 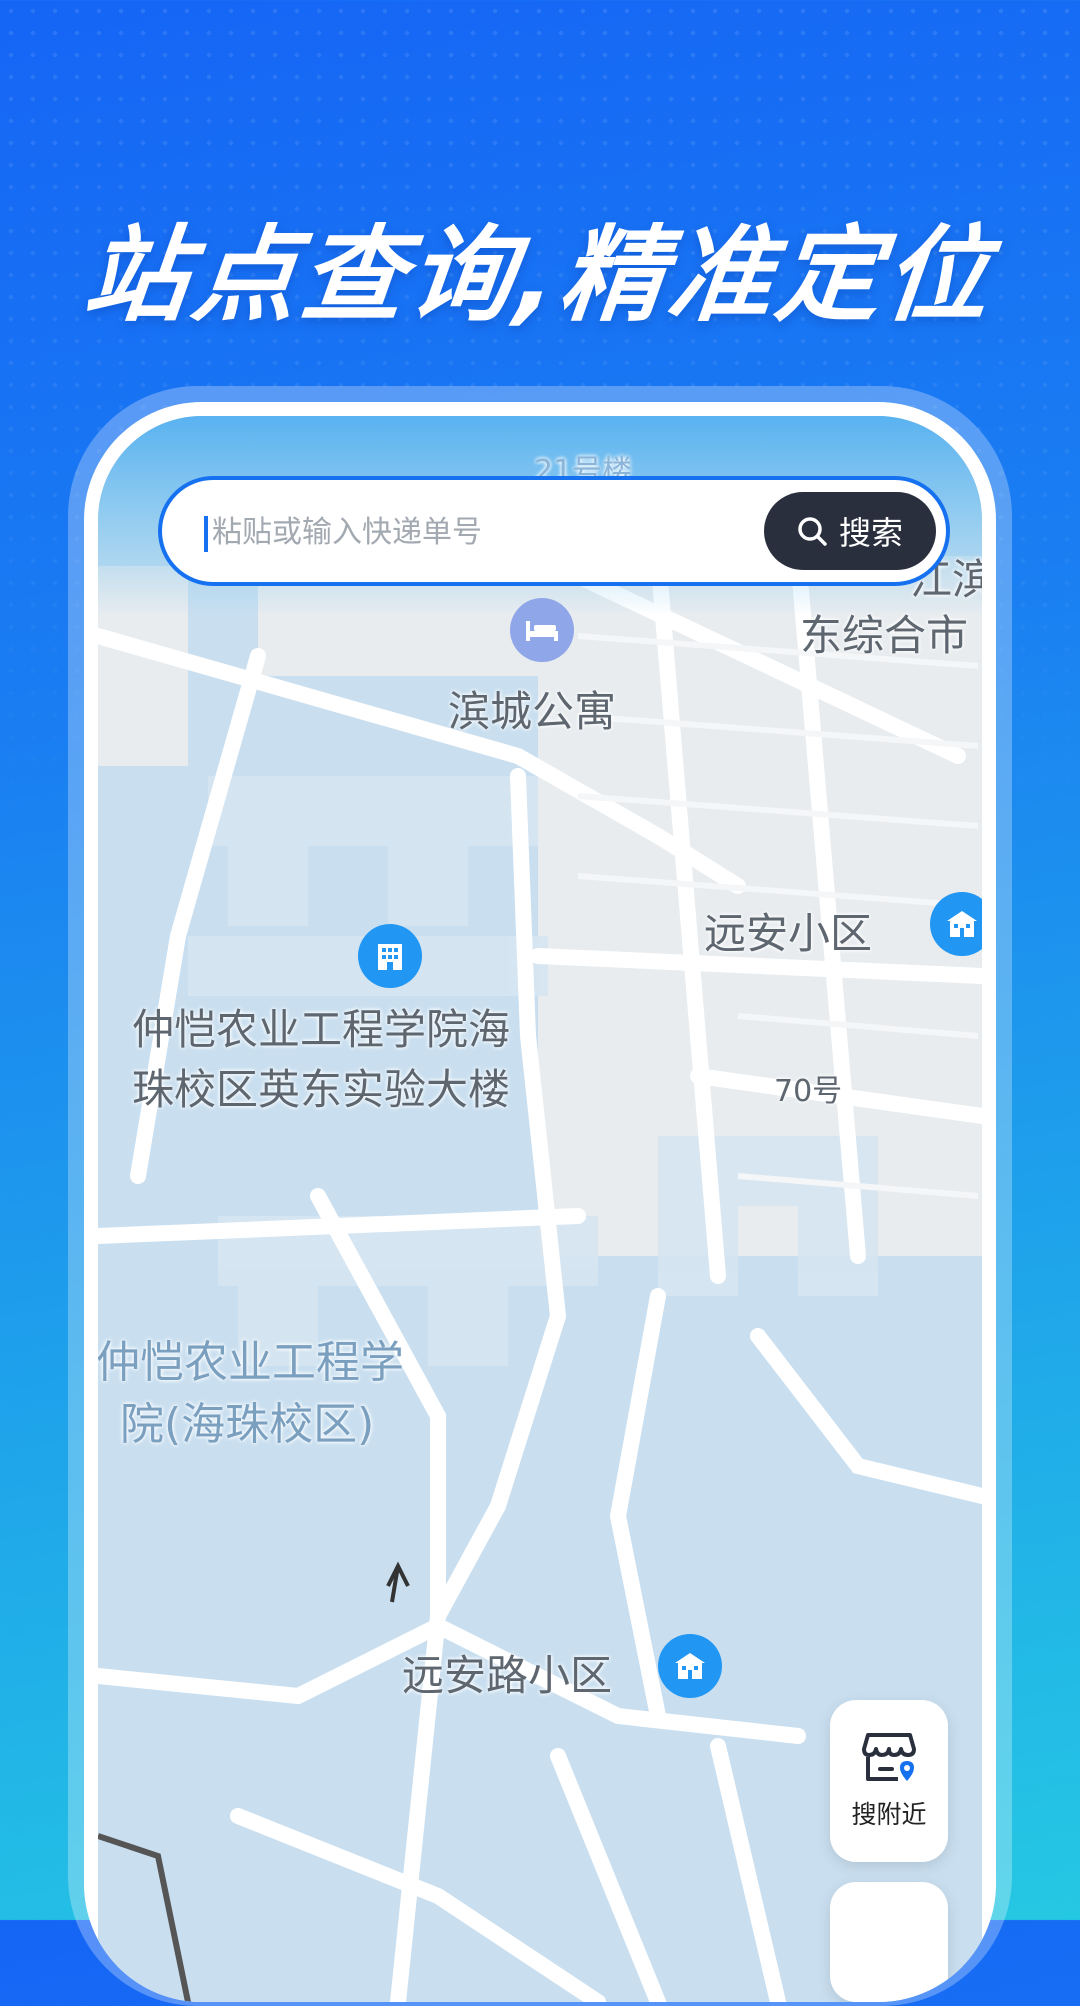 I want to click on map-label-bincheng: 滨城公寓, so click(x=532, y=711).